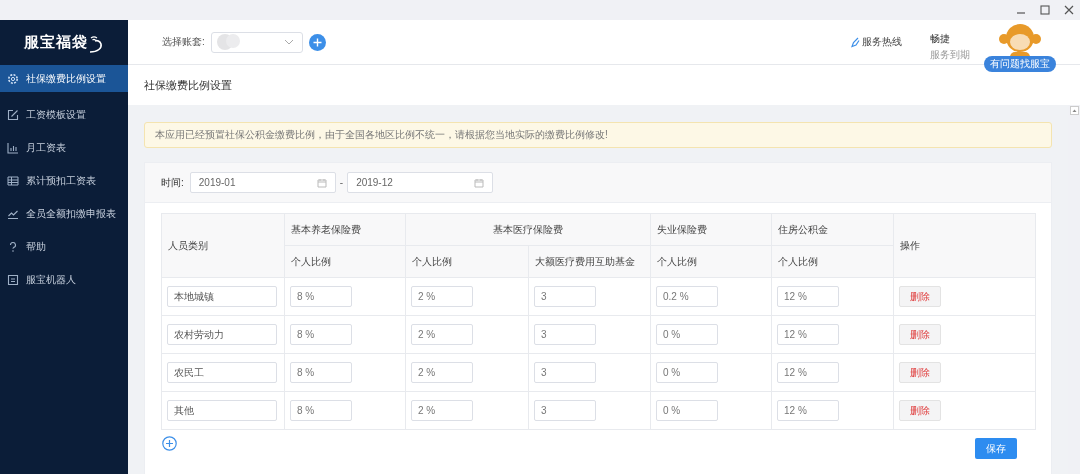 The height and width of the screenshot is (474, 1080). What do you see at coordinates (13, 114) in the screenshot?
I see `edit-icon` at bounding box center [13, 114].